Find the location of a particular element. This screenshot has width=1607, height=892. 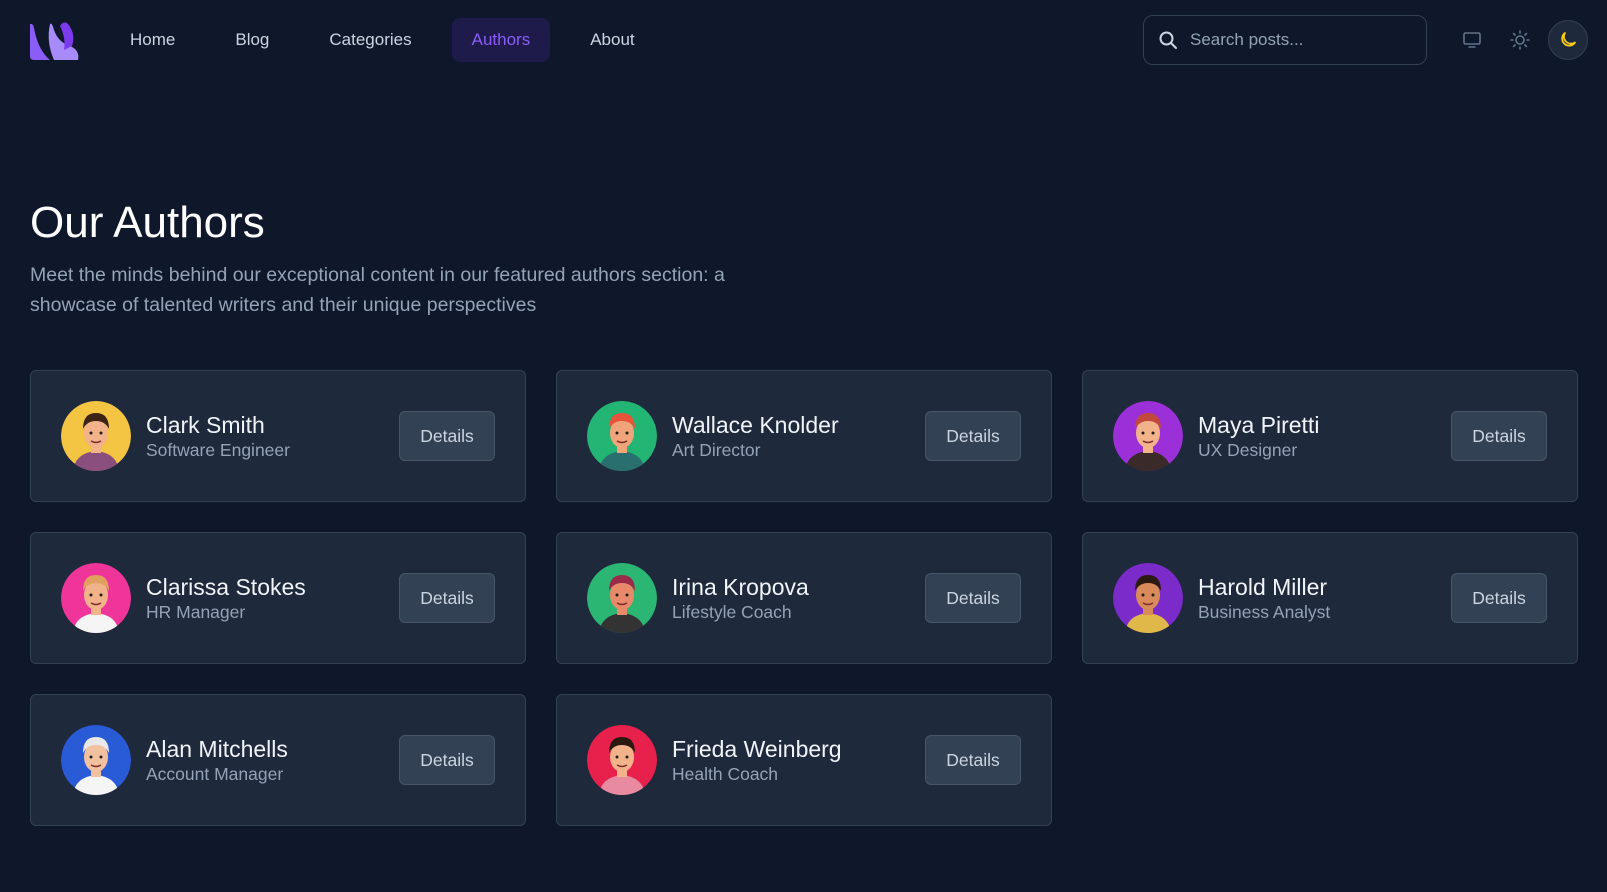

main-nav: Home Blog Categories Authors About is located at coordinates (382, 40).